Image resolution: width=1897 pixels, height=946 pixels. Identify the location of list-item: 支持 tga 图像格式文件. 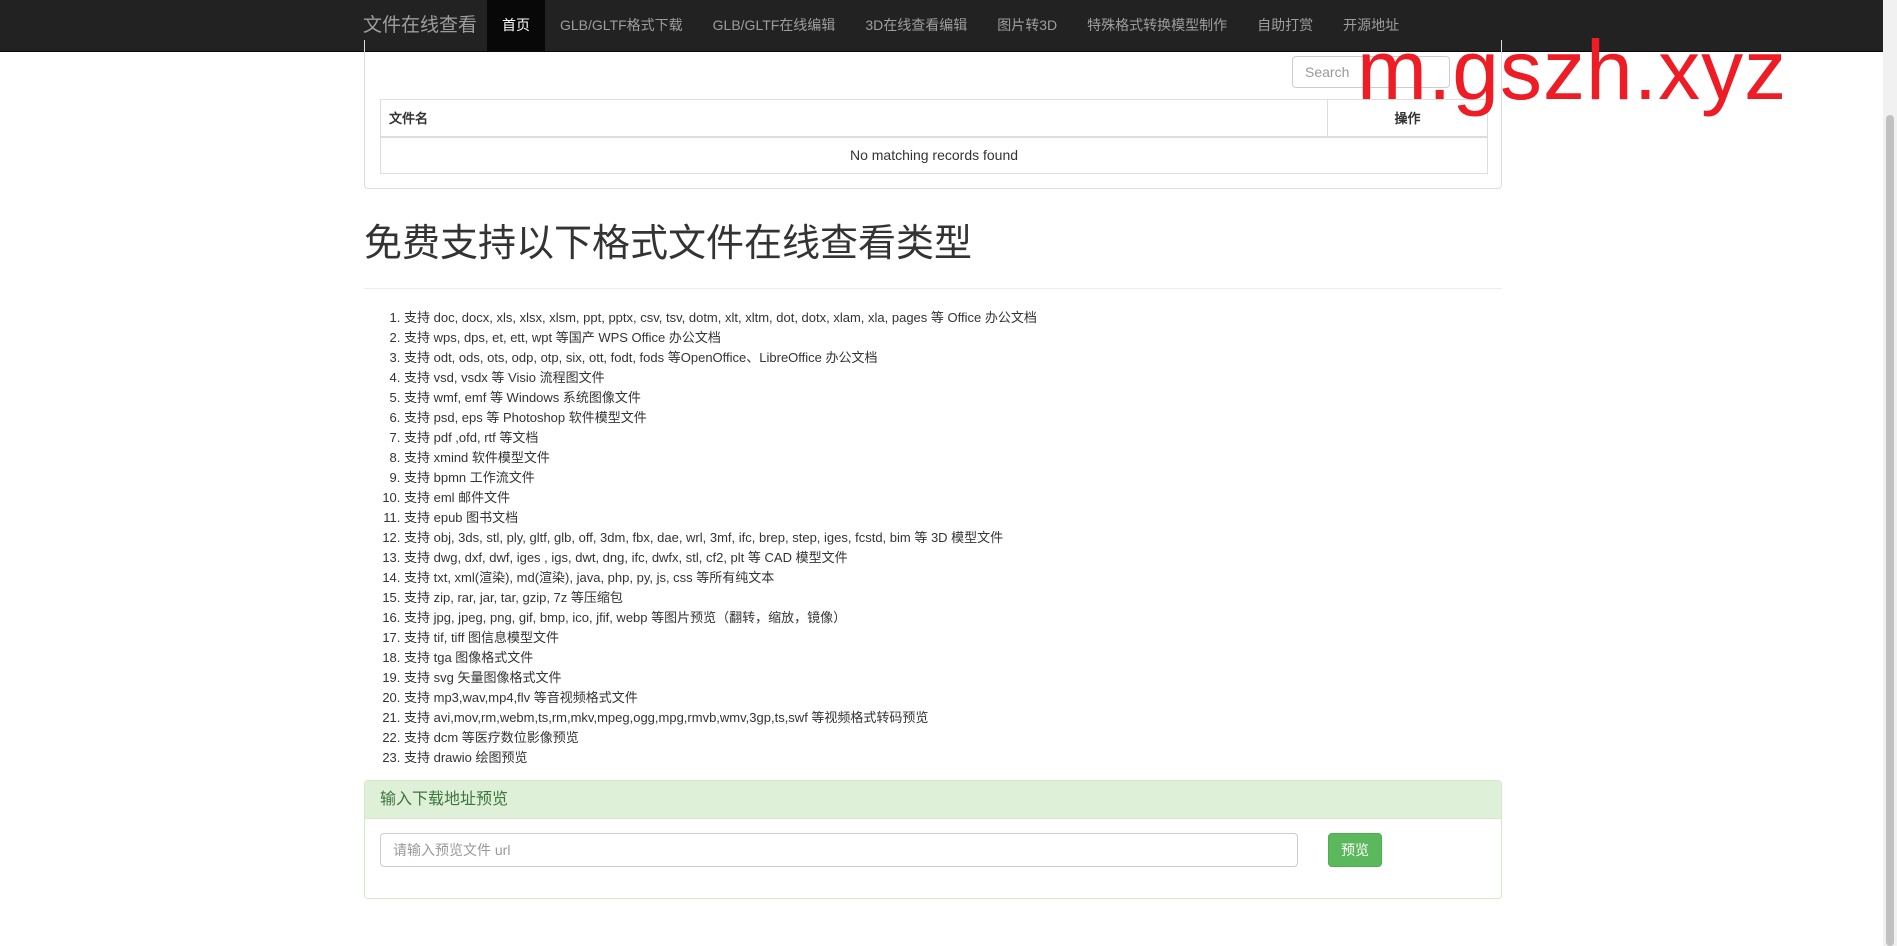
(954, 658).